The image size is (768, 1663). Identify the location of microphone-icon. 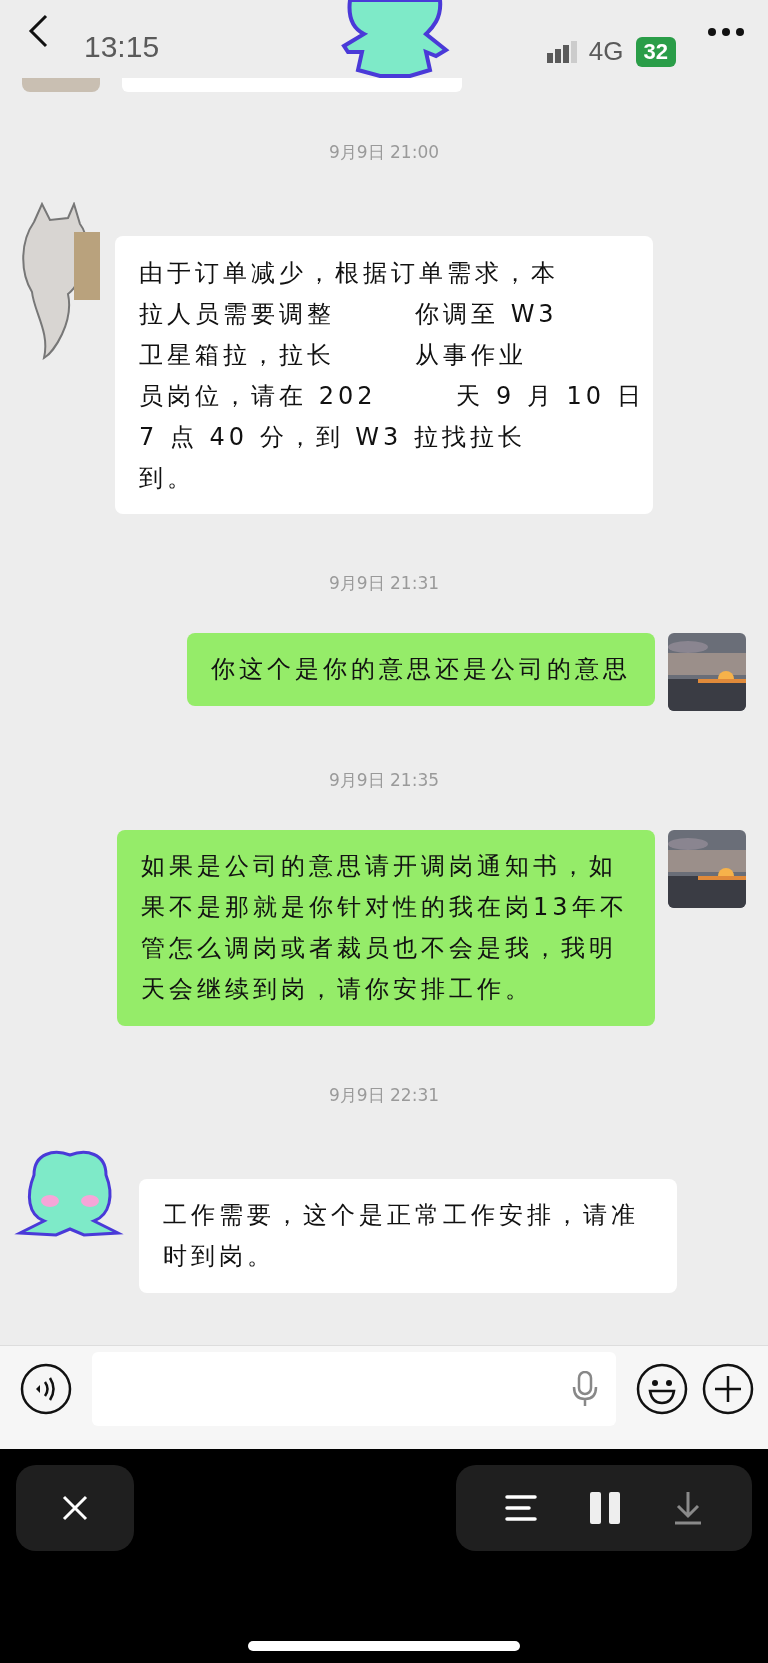
(585, 1388).